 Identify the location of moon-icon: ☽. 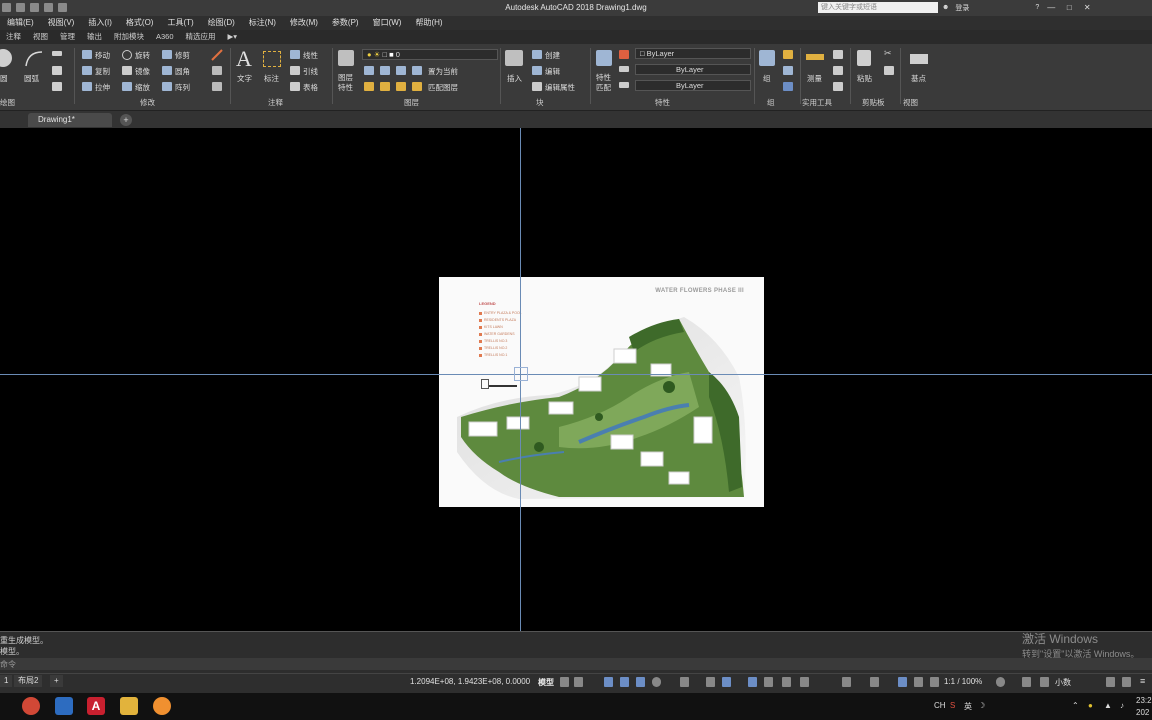
(981, 705).